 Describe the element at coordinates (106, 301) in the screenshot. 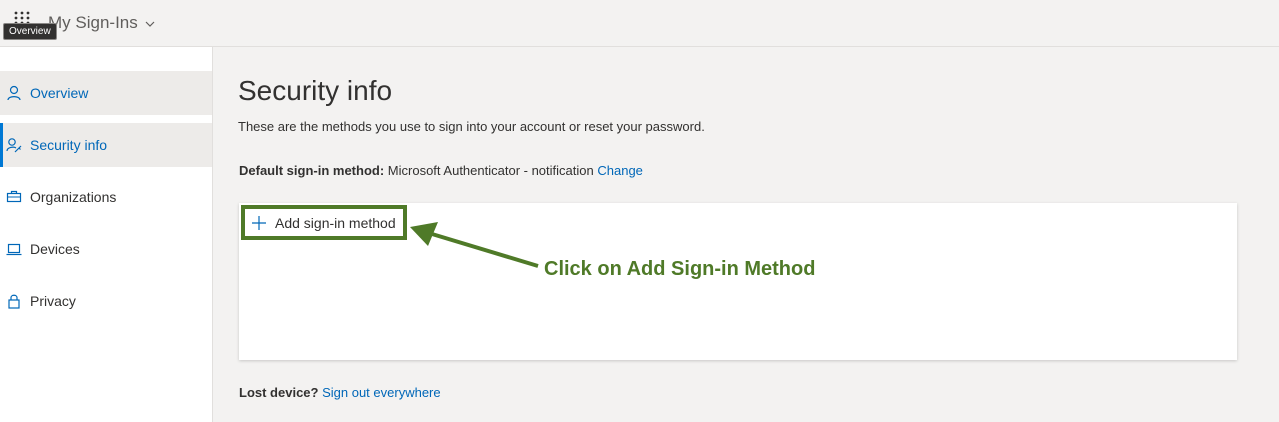

I see `sidebar-item-privacy: Privacy` at that location.